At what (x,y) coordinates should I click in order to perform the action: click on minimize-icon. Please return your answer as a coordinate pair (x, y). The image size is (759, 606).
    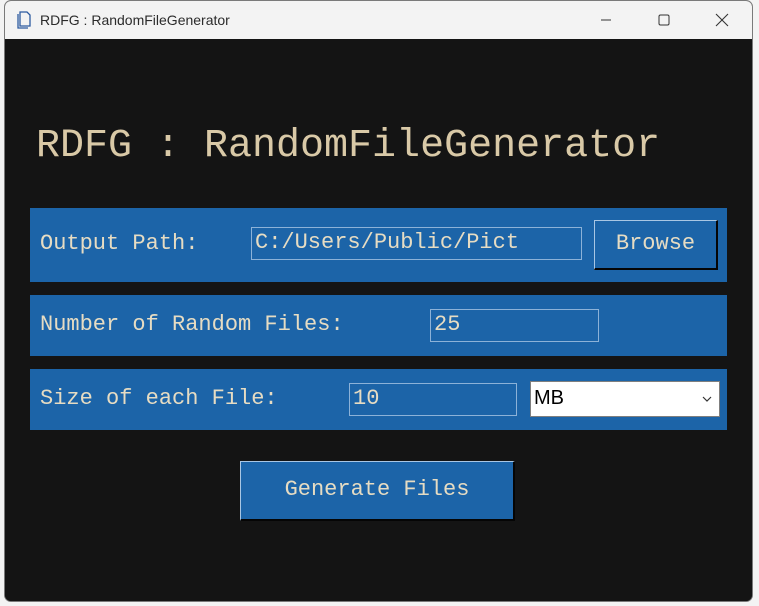
    Looking at the image, I should click on (606, 20).